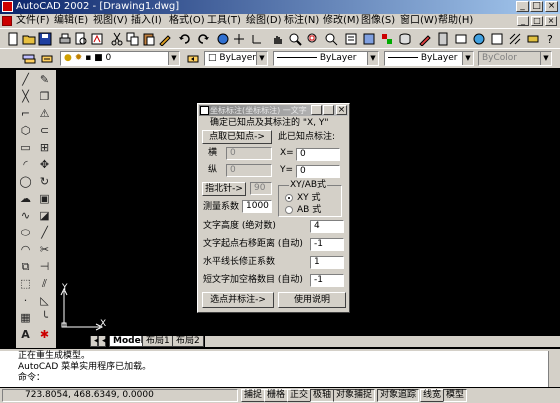 The image size is (560, 403). I want to click on menu-dimension: 标注(N), so click(301, 21).